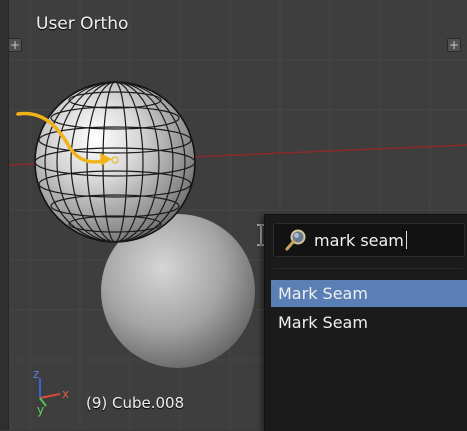  I want to click on axis-x-label: x, so click(65, 394).